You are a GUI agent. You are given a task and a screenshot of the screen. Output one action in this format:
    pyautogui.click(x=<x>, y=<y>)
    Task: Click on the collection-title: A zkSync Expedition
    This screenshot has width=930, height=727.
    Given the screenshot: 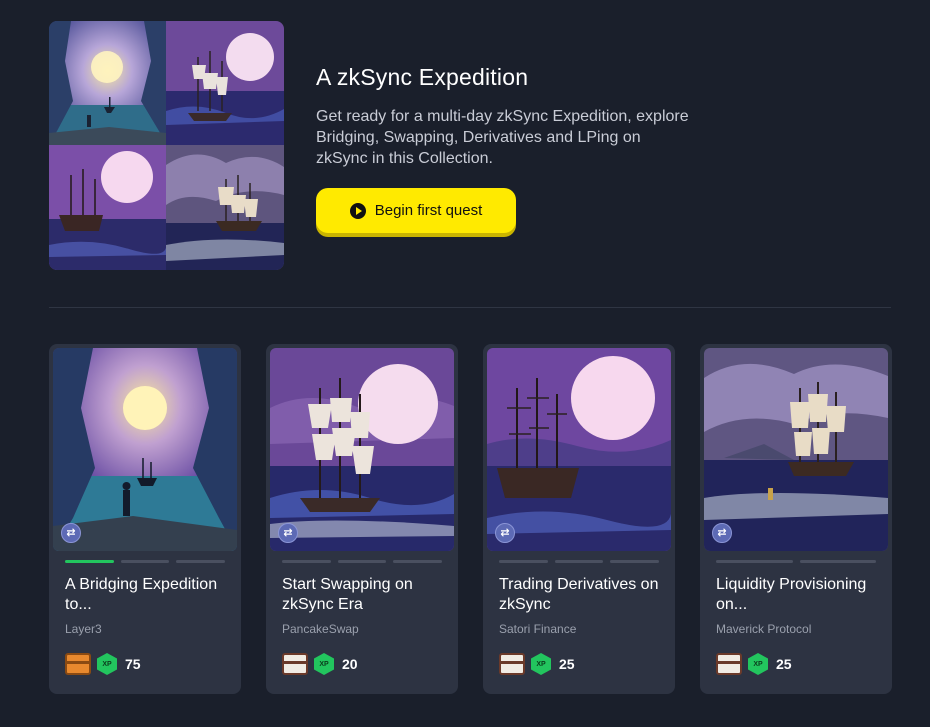 What is the action you would take?
    pyautogui.click(x=422, y=77)
    